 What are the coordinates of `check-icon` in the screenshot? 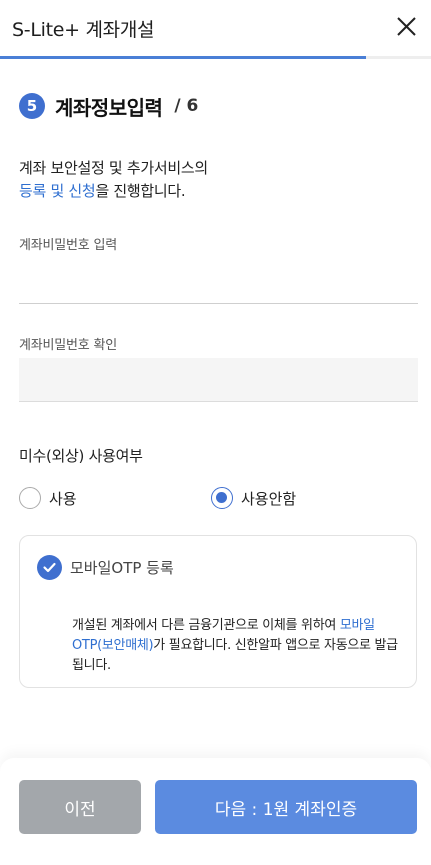 It's located at (49, 567).